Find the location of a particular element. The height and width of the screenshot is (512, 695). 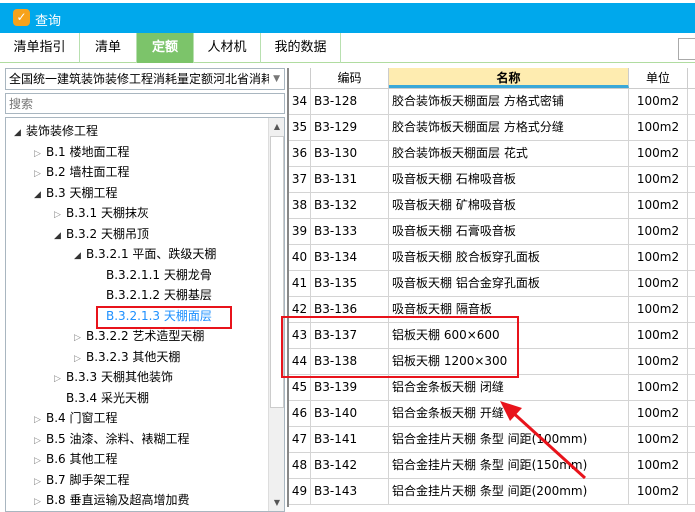

annotation-arrow is located at coordinates (543, 440).